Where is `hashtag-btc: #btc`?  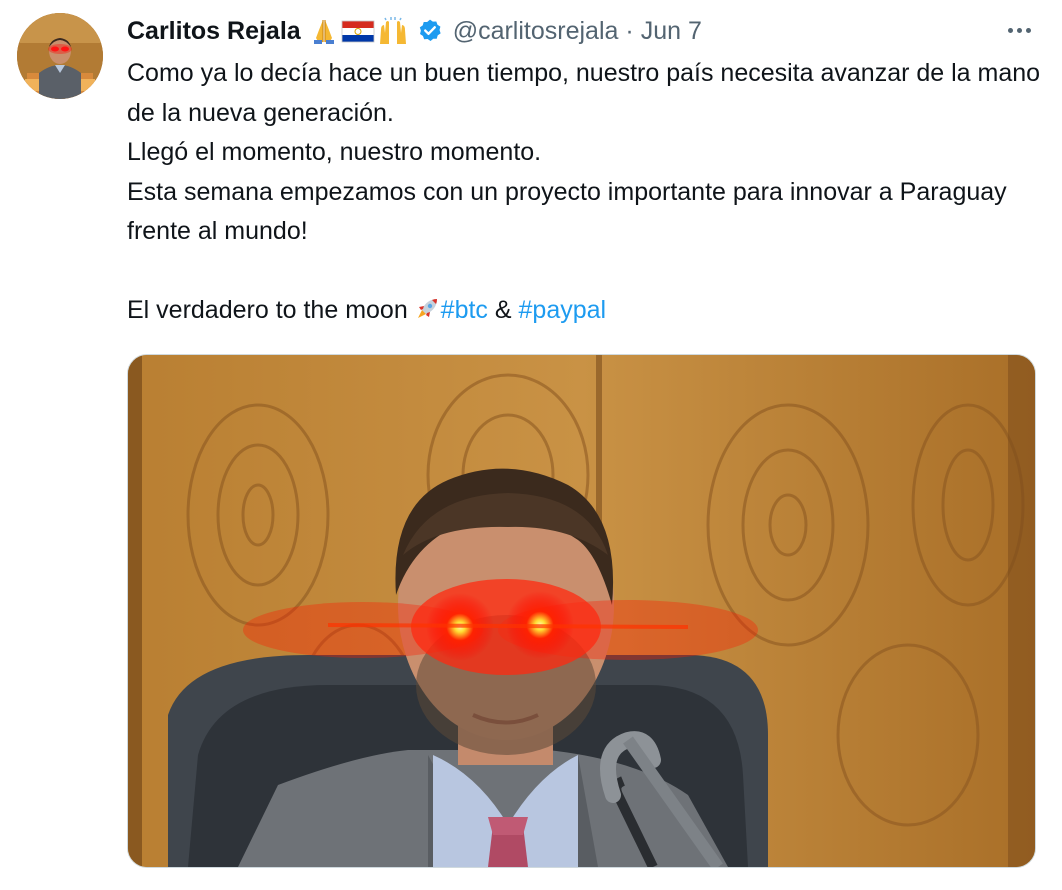 hashtag-btc: #btc is located at coordinates (464, 310).